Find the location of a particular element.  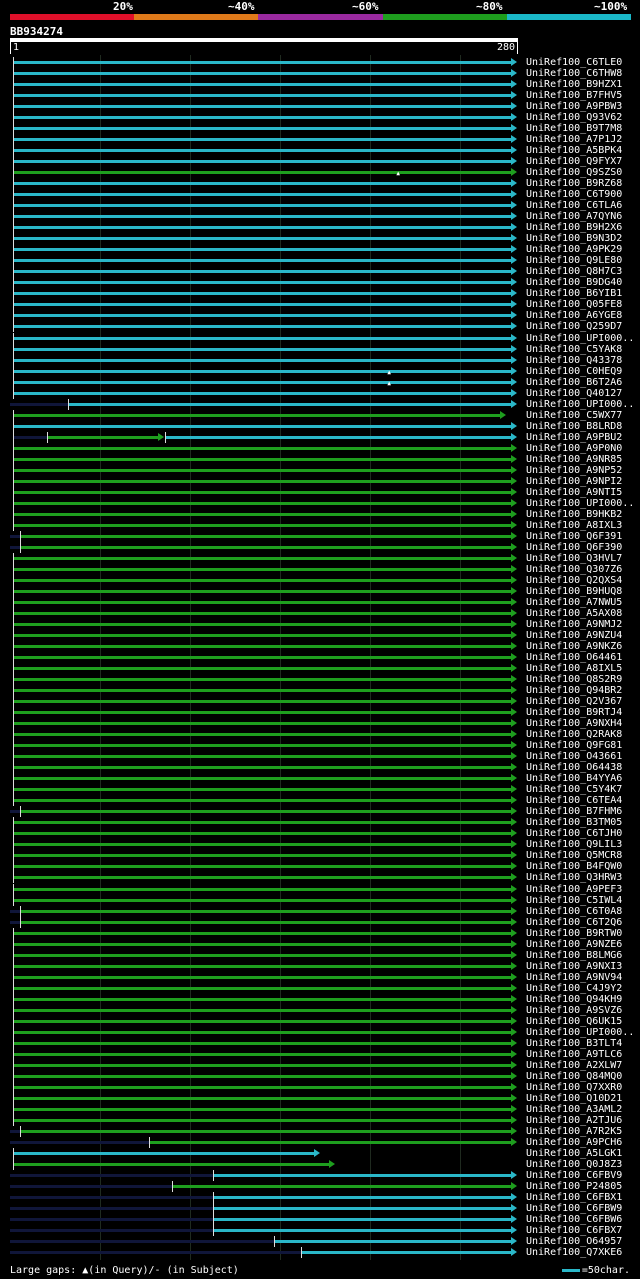

hit-row: UniRef100_A7QYN6 is located at coordinates (320, 217).